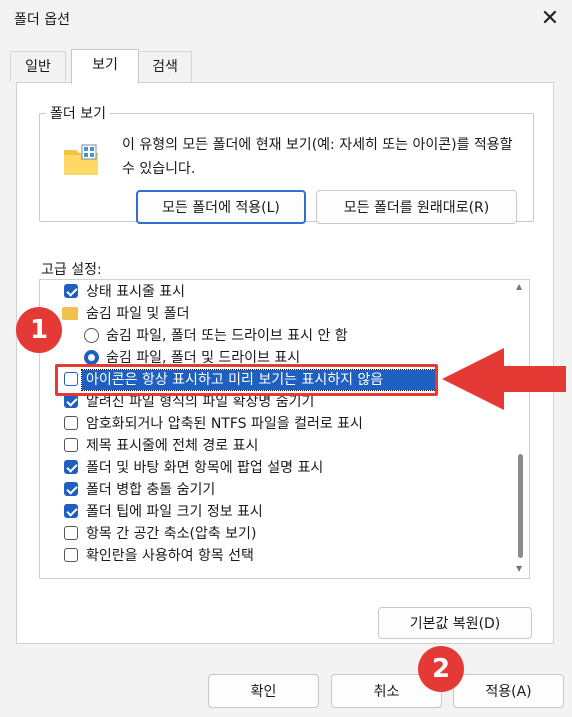 Image resolution: width=572 pixels, height=717 pixels. I want to click on tab-strip: 일반 보기 검색, so click(280, 66).